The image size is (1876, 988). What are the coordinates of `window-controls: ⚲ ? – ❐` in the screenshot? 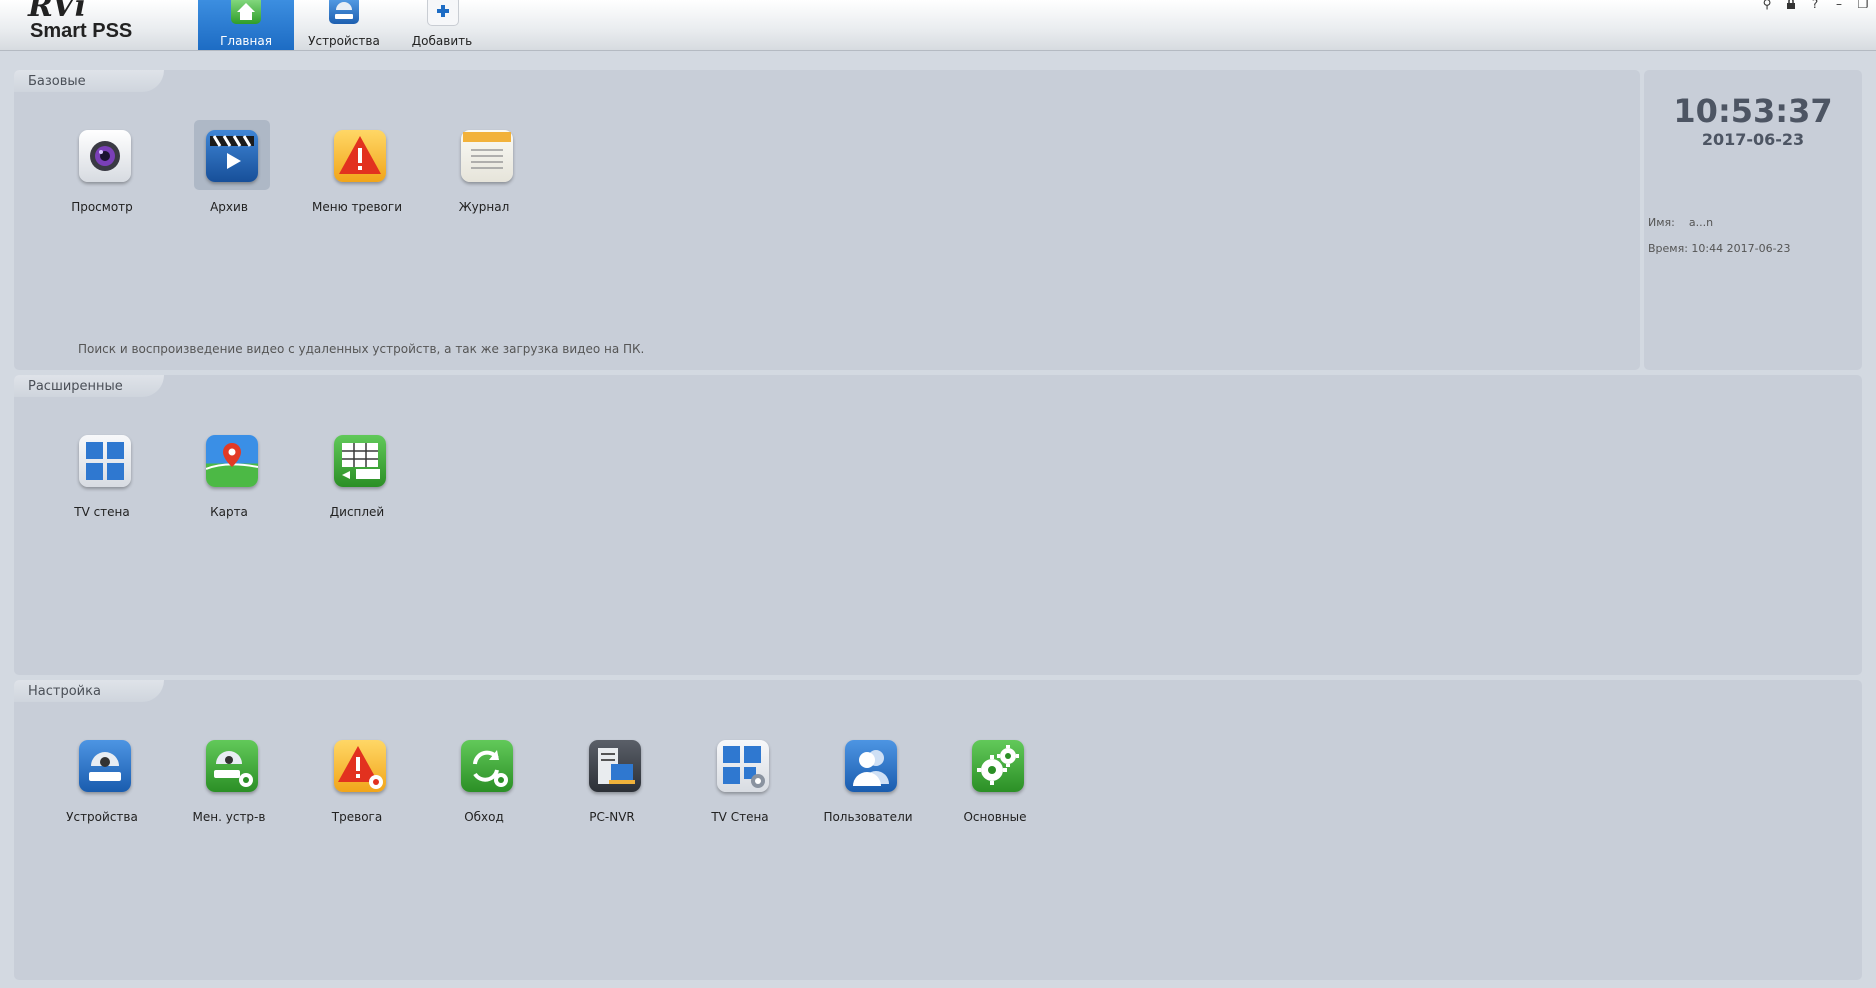 It's located at (1815, 7).